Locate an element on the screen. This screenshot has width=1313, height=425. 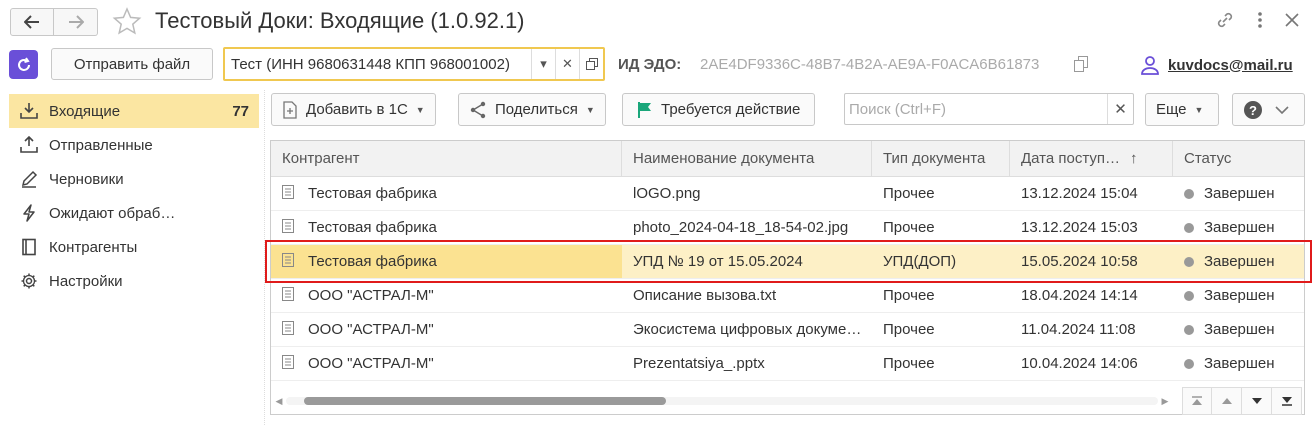
scroll-thumb is located at coordinates (485, 401).